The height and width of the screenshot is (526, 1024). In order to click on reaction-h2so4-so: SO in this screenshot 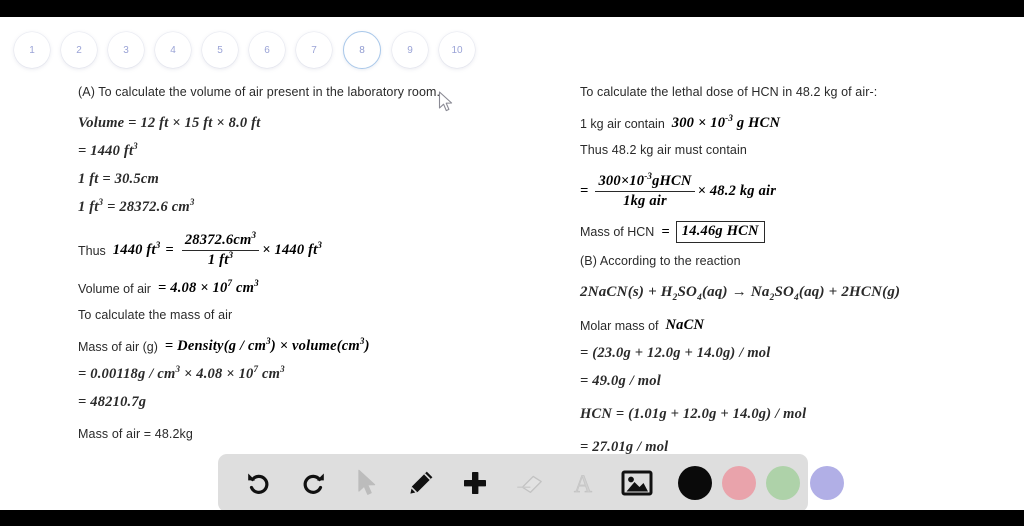, I will do `click(687, 292)`.